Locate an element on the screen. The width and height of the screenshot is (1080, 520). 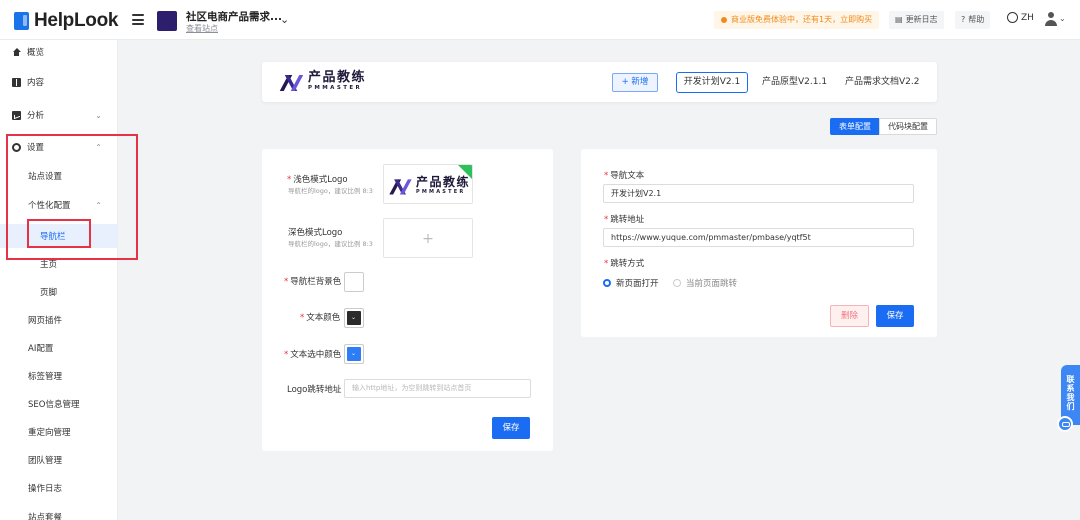
sidebar-item-label: 重定向管理 is located at coordinates (49, 433).